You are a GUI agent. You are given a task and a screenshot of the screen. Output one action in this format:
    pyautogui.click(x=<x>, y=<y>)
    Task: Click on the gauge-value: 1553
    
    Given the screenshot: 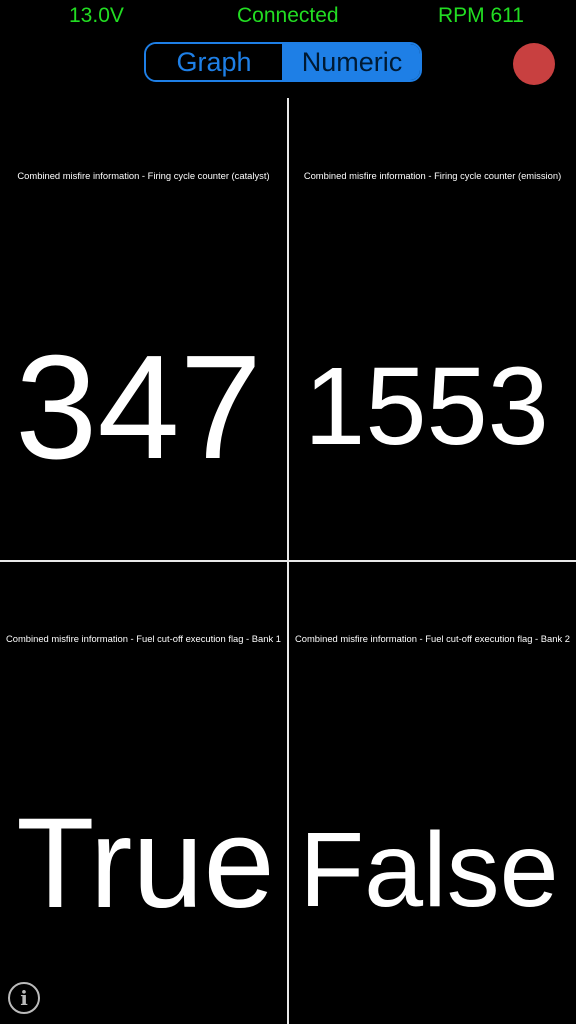 What is the action you would take?
    pyautogui.click(x=426, y=406)
    